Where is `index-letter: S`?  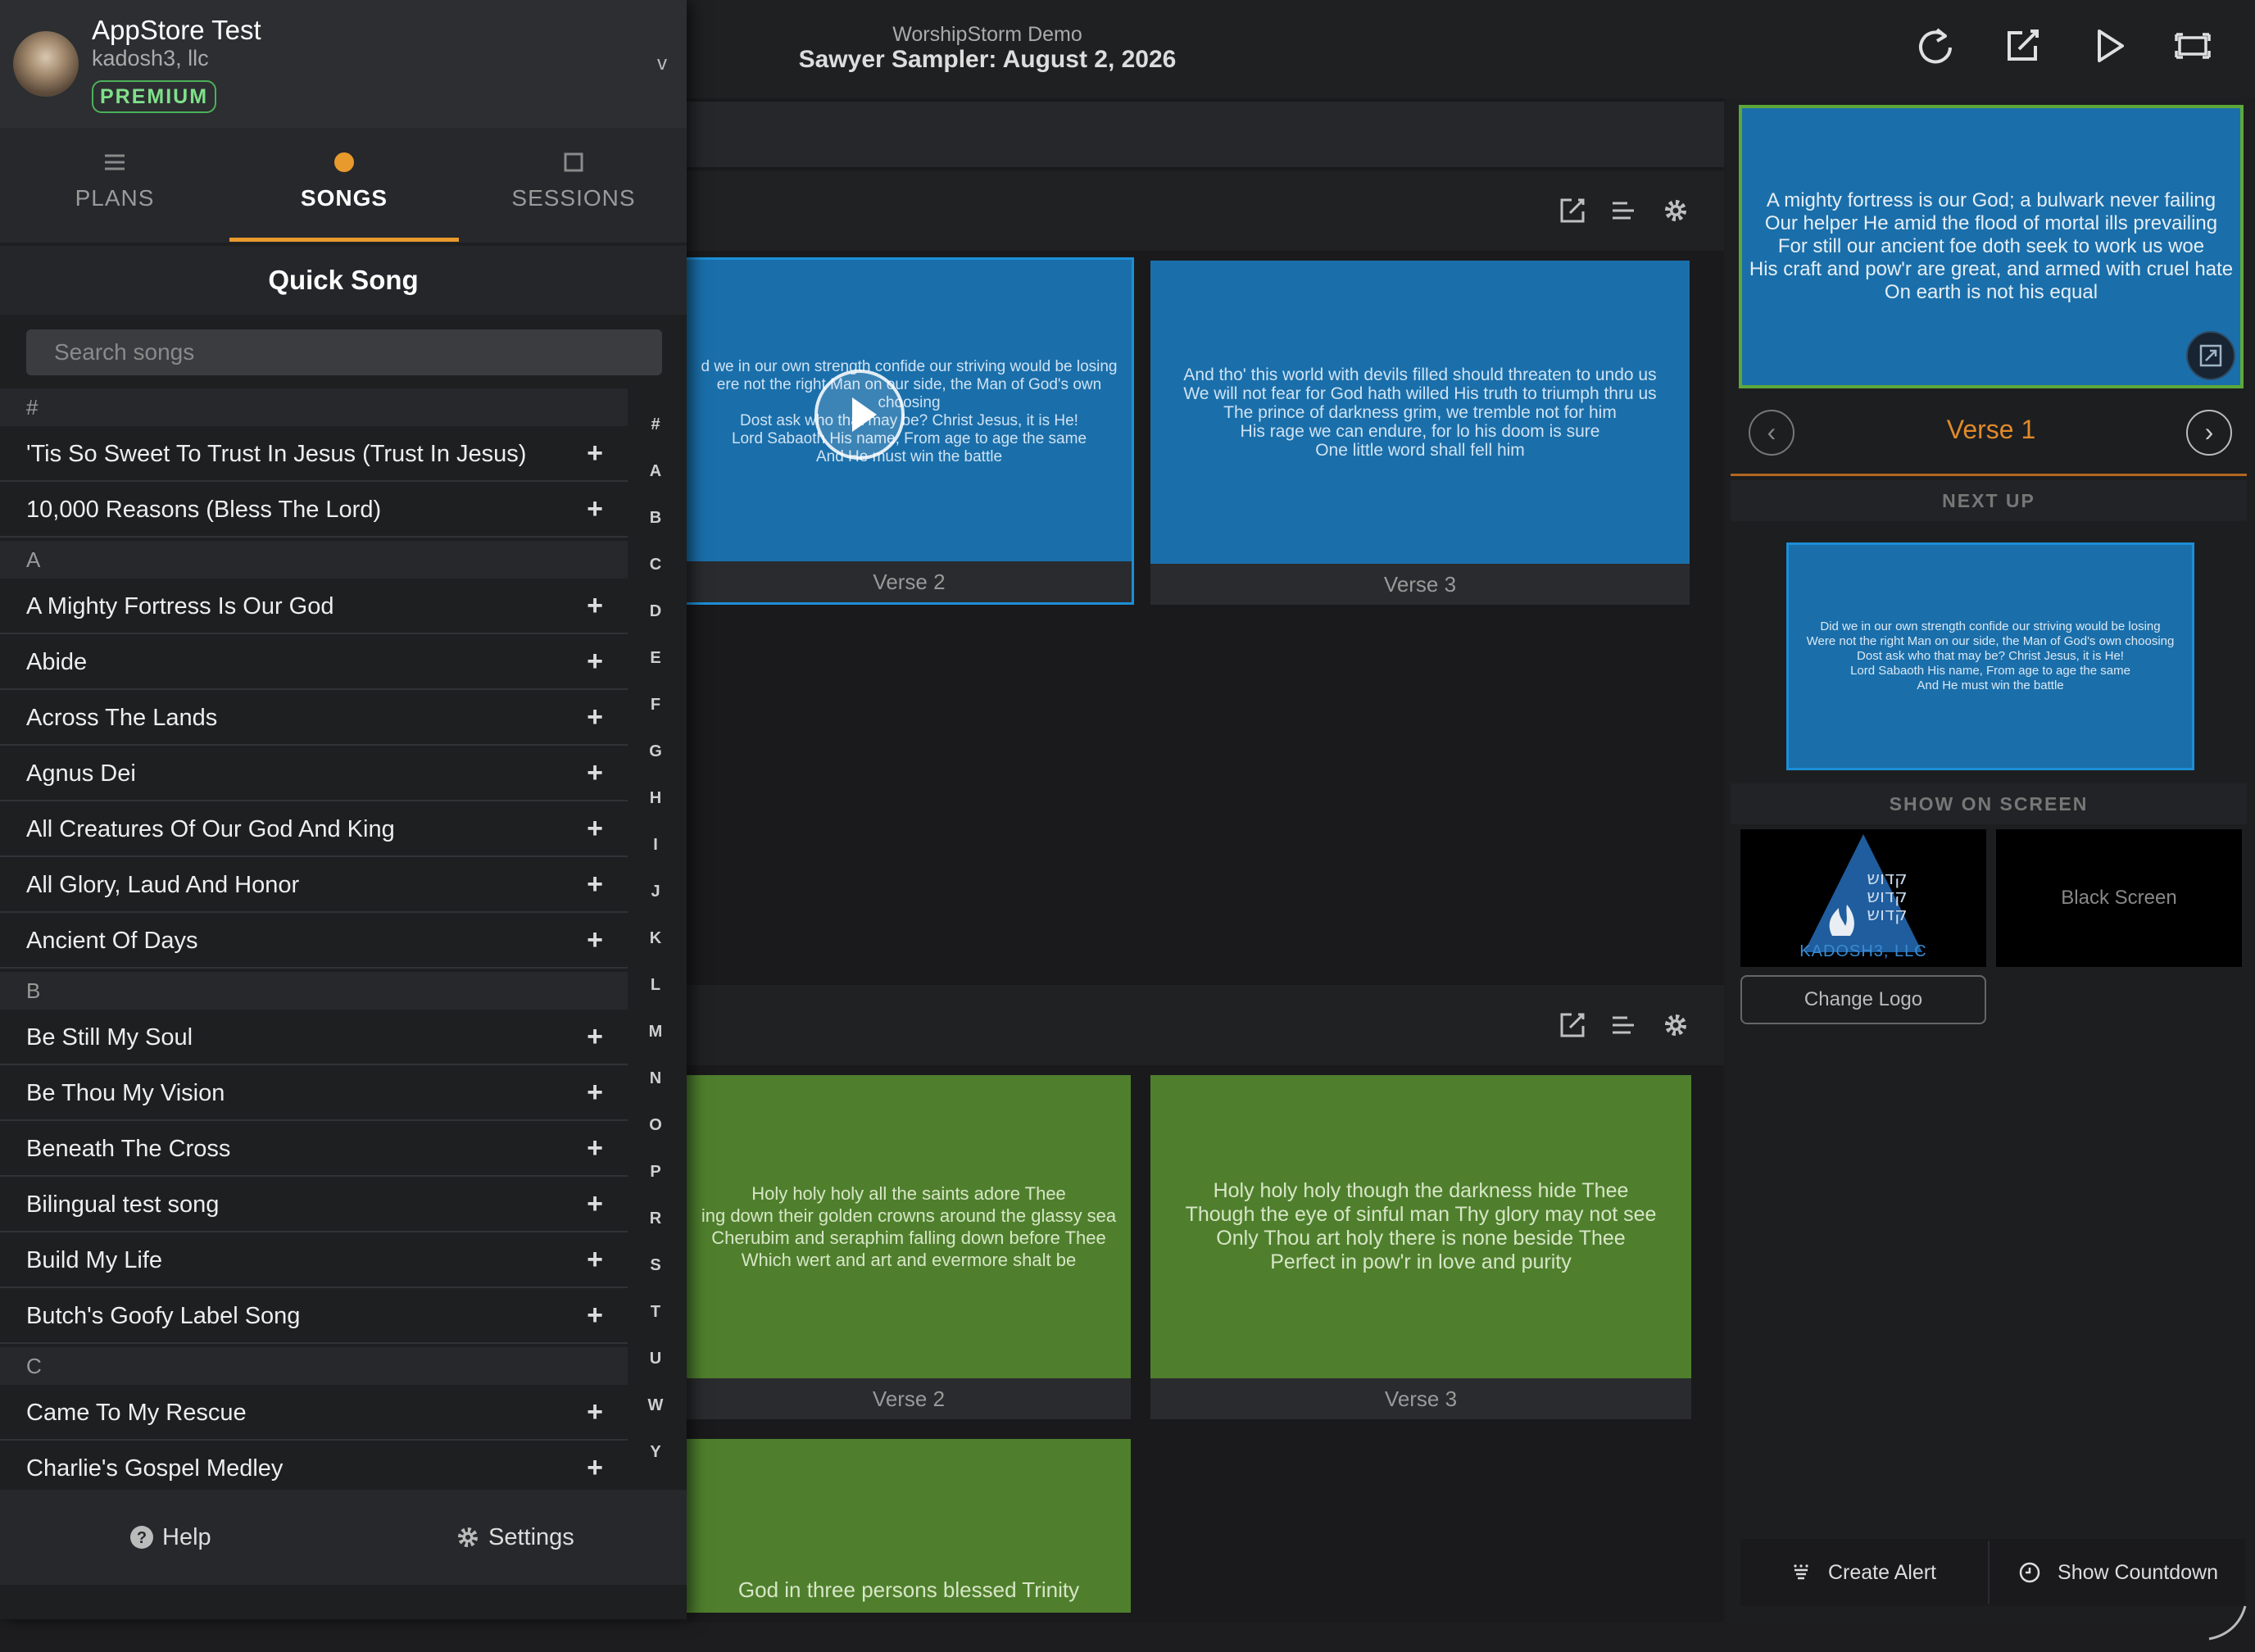 index-letter: S is located at coordinates (655, 1265).